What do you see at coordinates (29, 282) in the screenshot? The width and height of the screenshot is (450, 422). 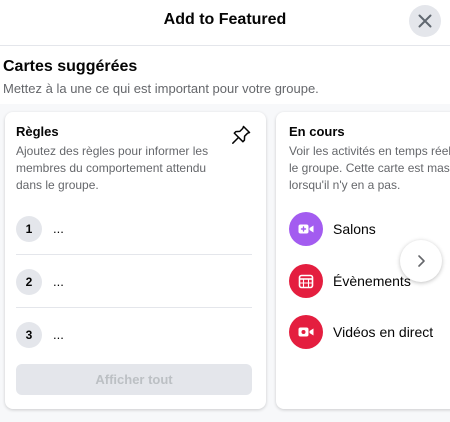 I see `rule-number: 2` at bounding box center [29, 282].